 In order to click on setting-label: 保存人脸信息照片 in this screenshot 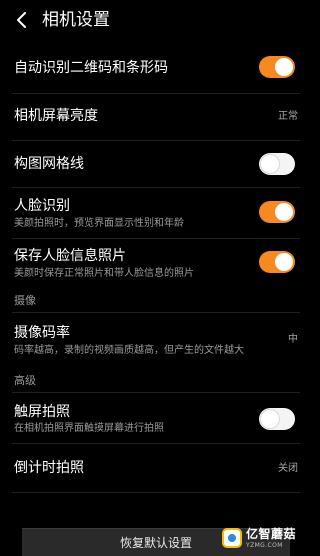, I will do `click(70, 256)`.